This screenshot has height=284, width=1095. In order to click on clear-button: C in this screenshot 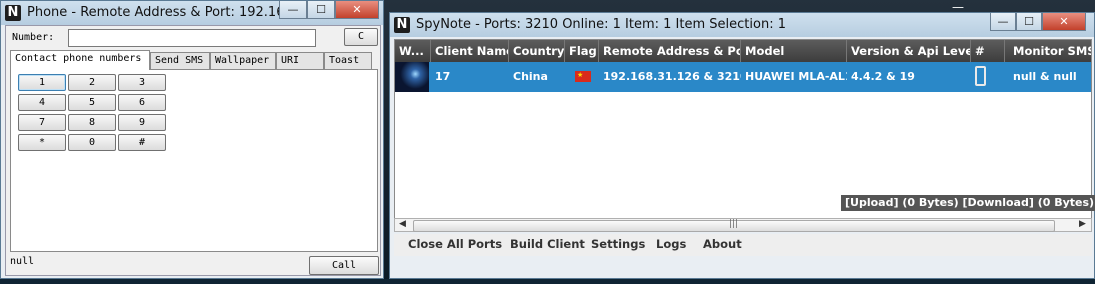, I will do `click(361, 37)`.